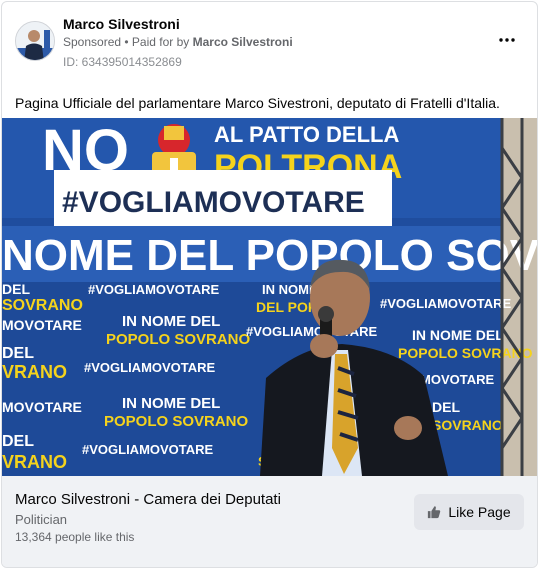 Image resolution: width=539 pixels, height=575 pixels. Describe the element at coordinates (121, 24) in the screenshot. I see `post-author: Marco Silvestroni` at that location.